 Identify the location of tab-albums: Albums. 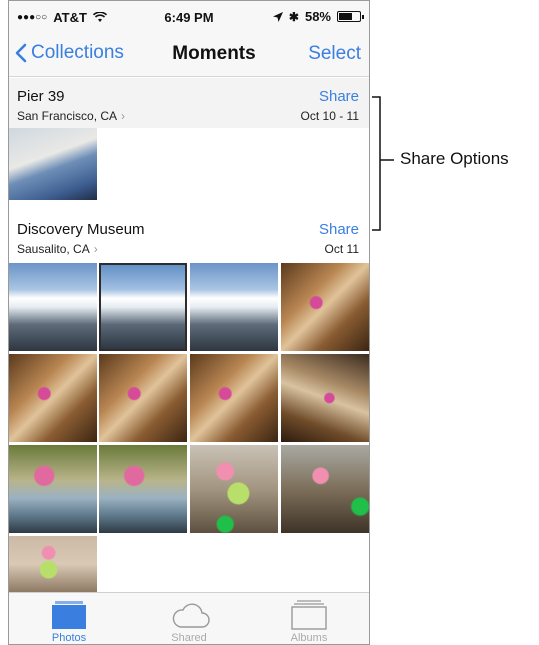
(309, 618).